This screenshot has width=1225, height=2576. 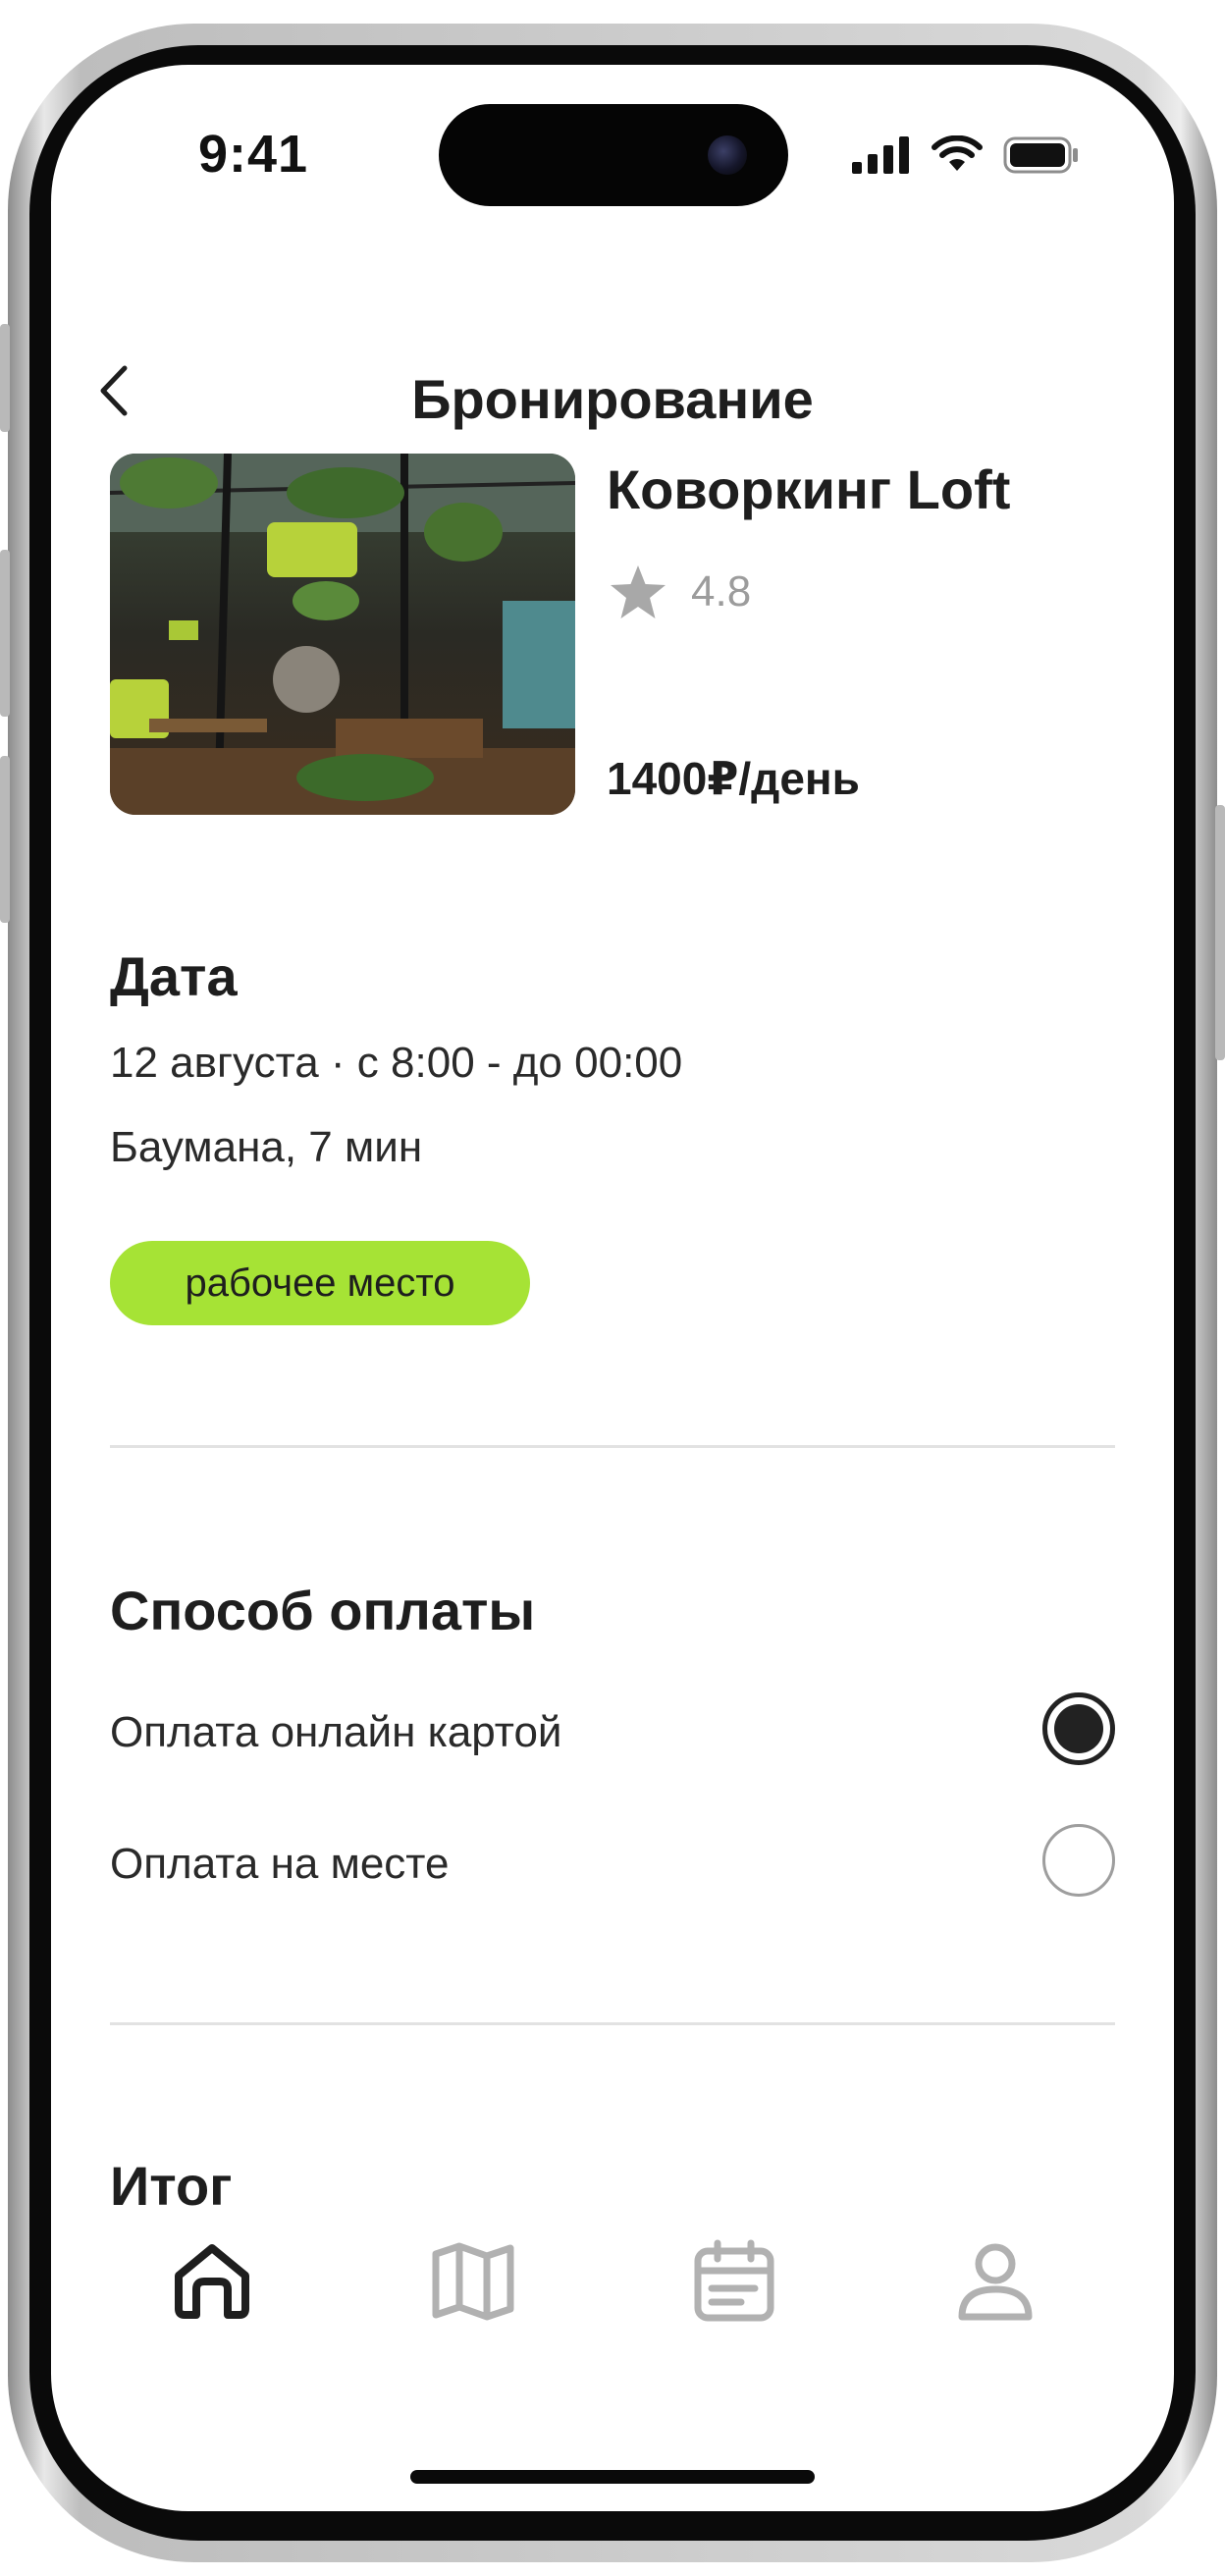 I want to click on summary-title: Итог, so click(x=171, y=2186).